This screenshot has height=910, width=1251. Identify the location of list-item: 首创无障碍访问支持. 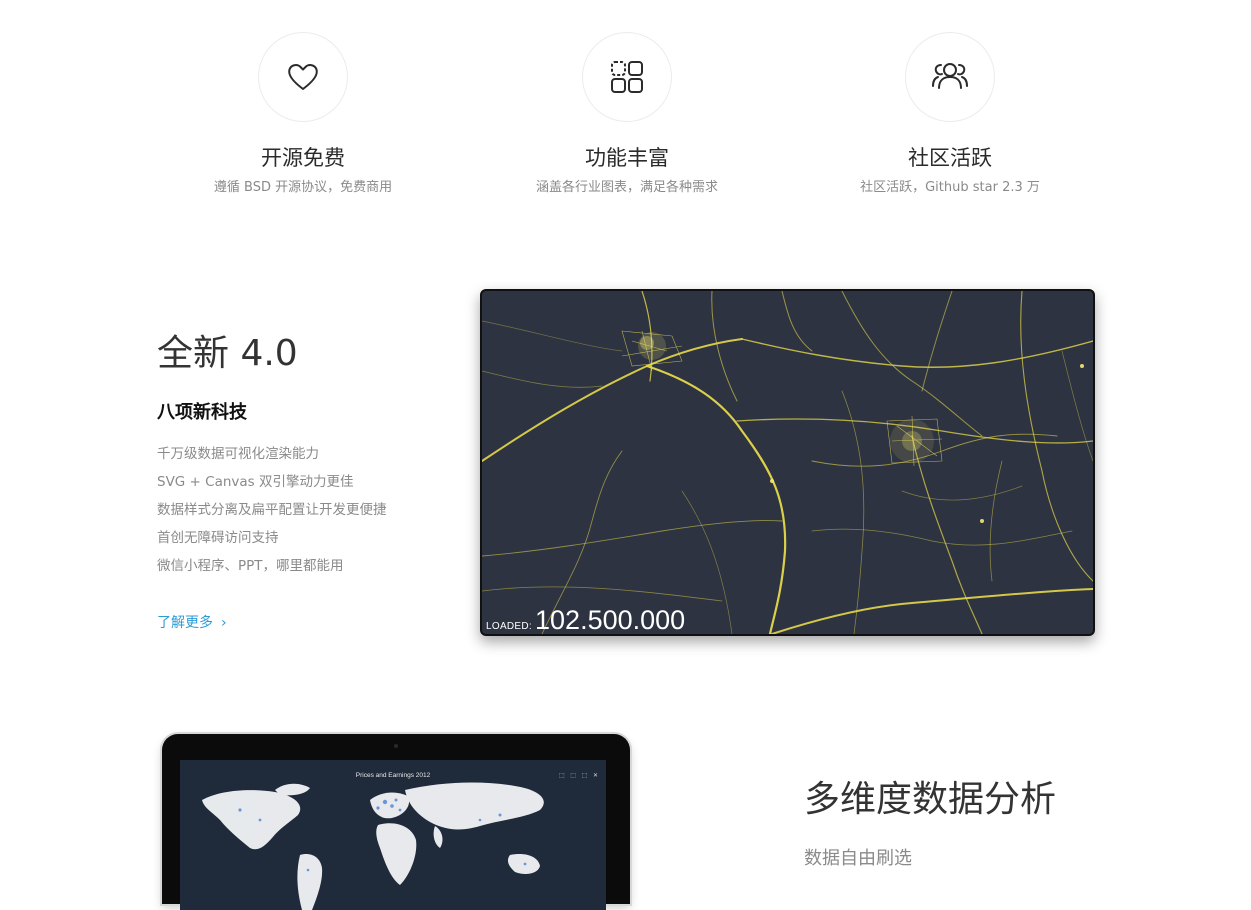
(218, 538).